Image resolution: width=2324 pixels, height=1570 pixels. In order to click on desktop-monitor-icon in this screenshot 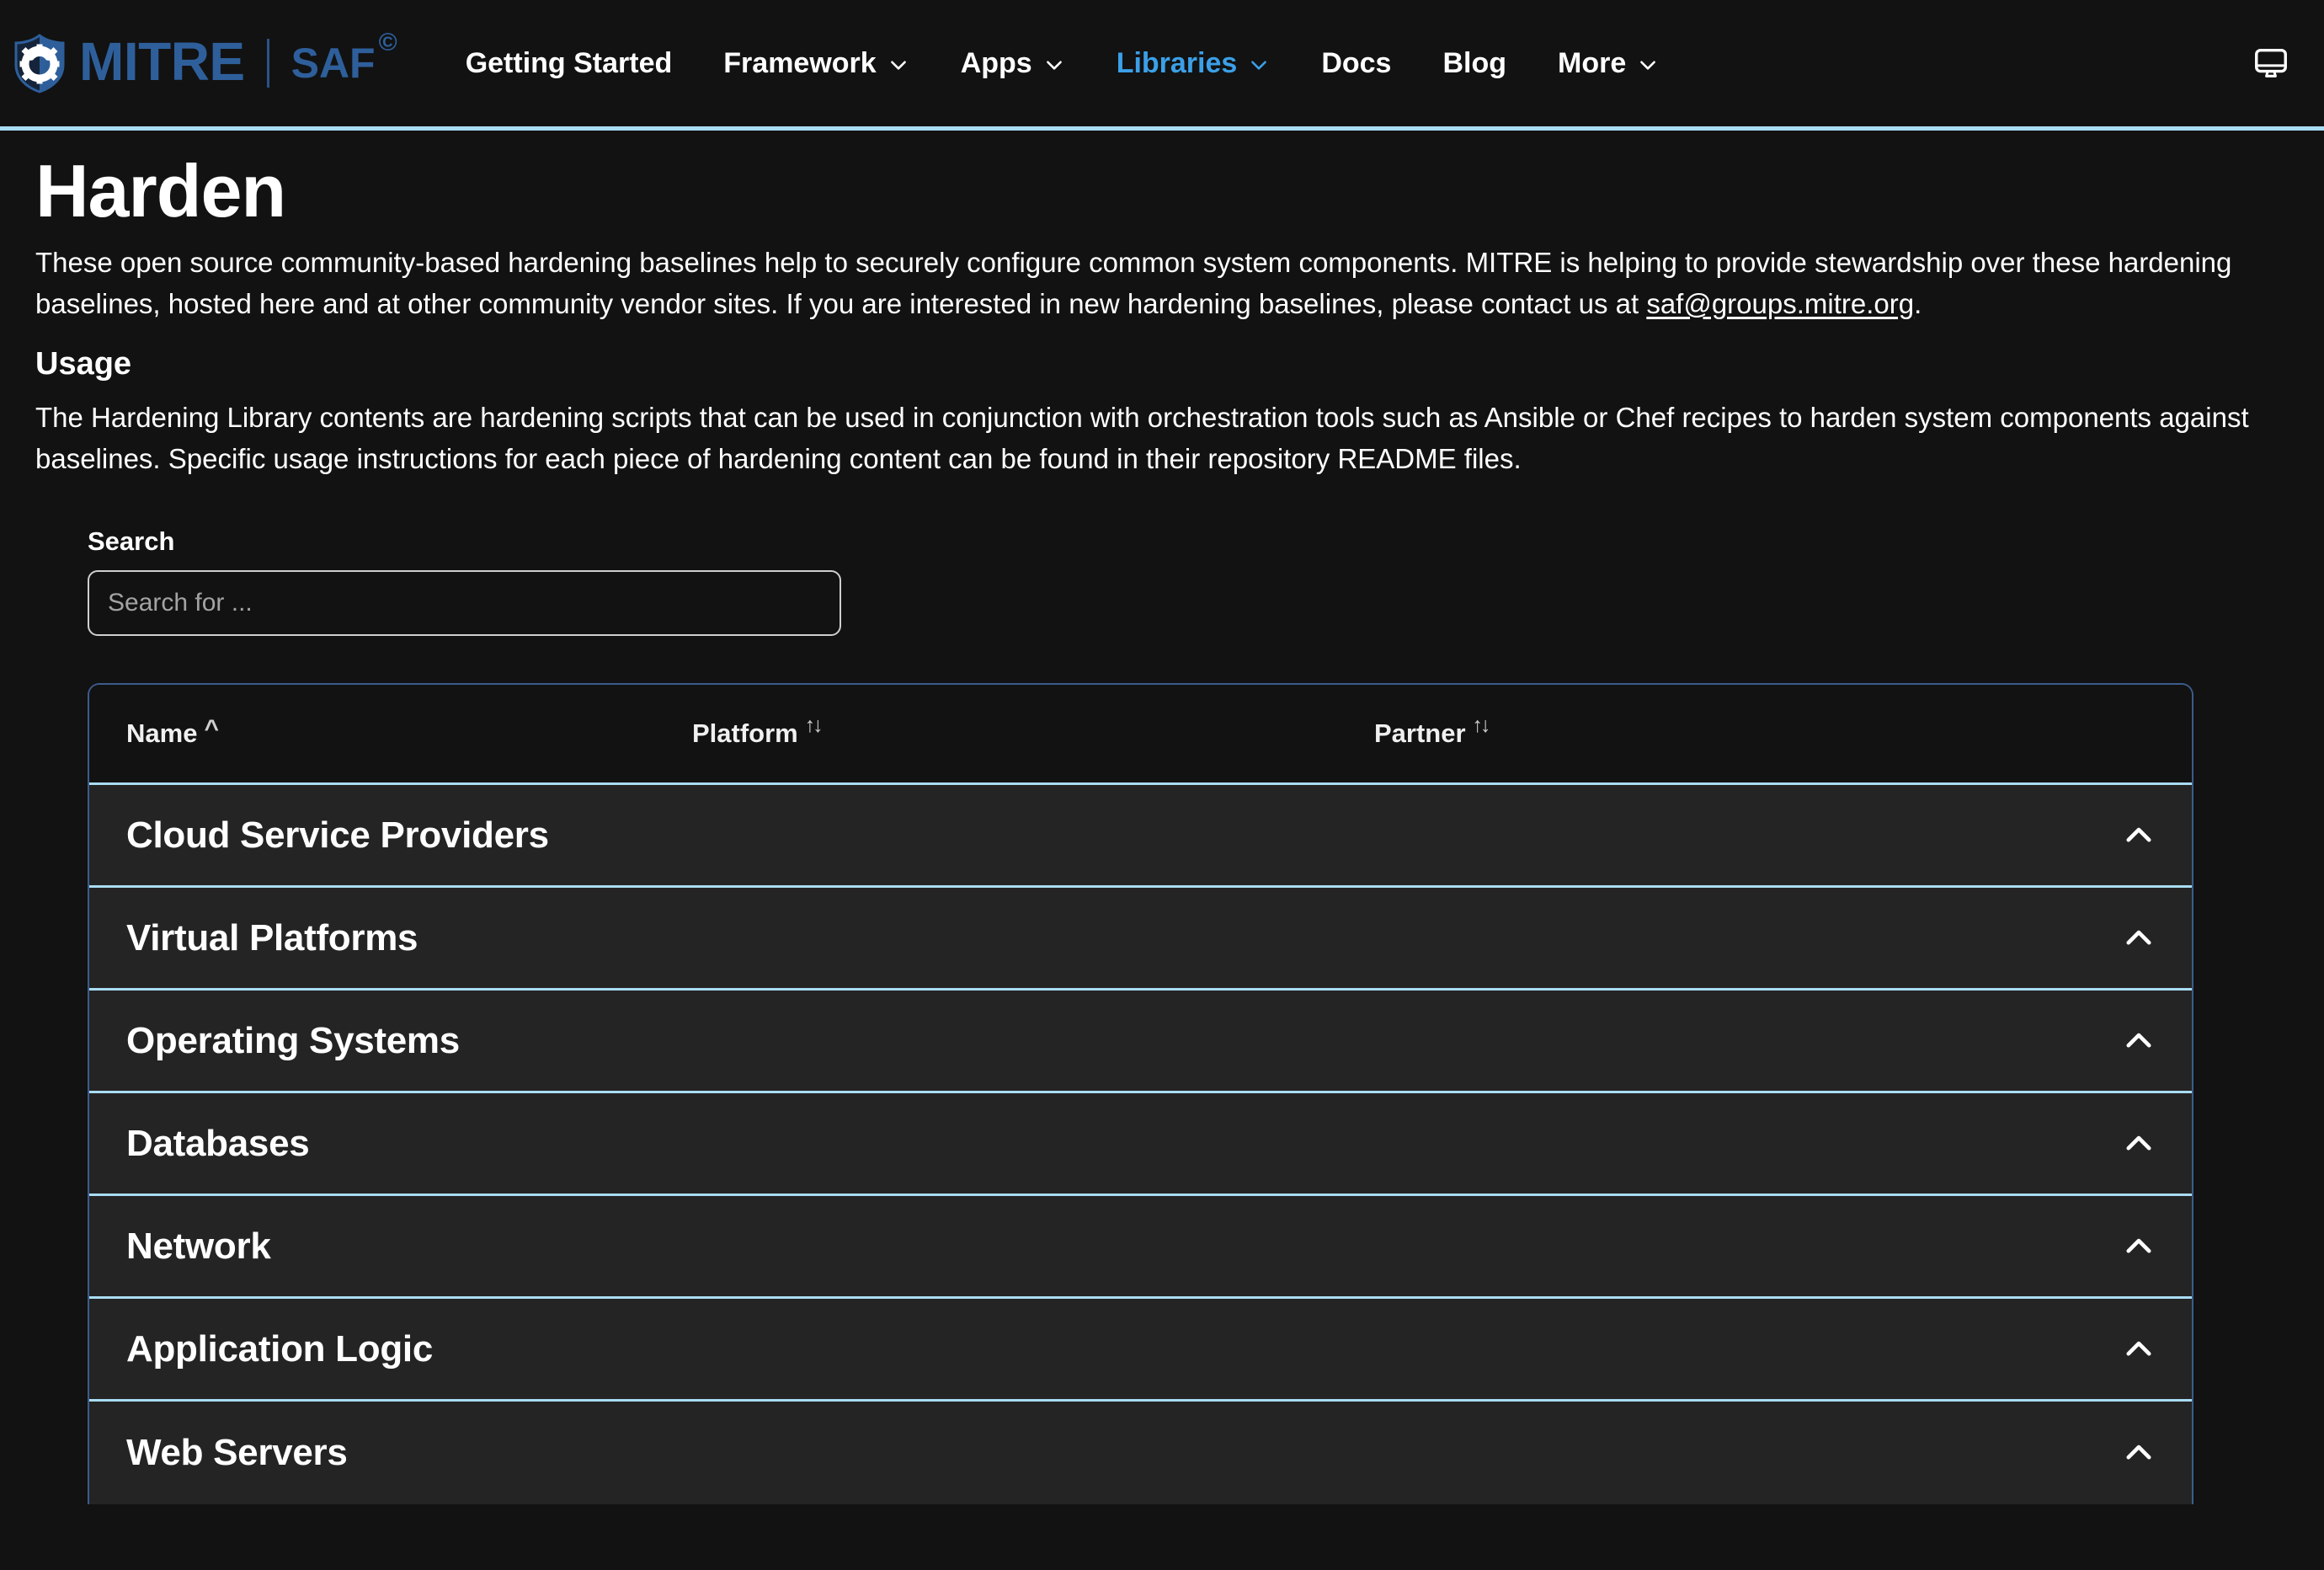, I will do `click(2271, 63)`.